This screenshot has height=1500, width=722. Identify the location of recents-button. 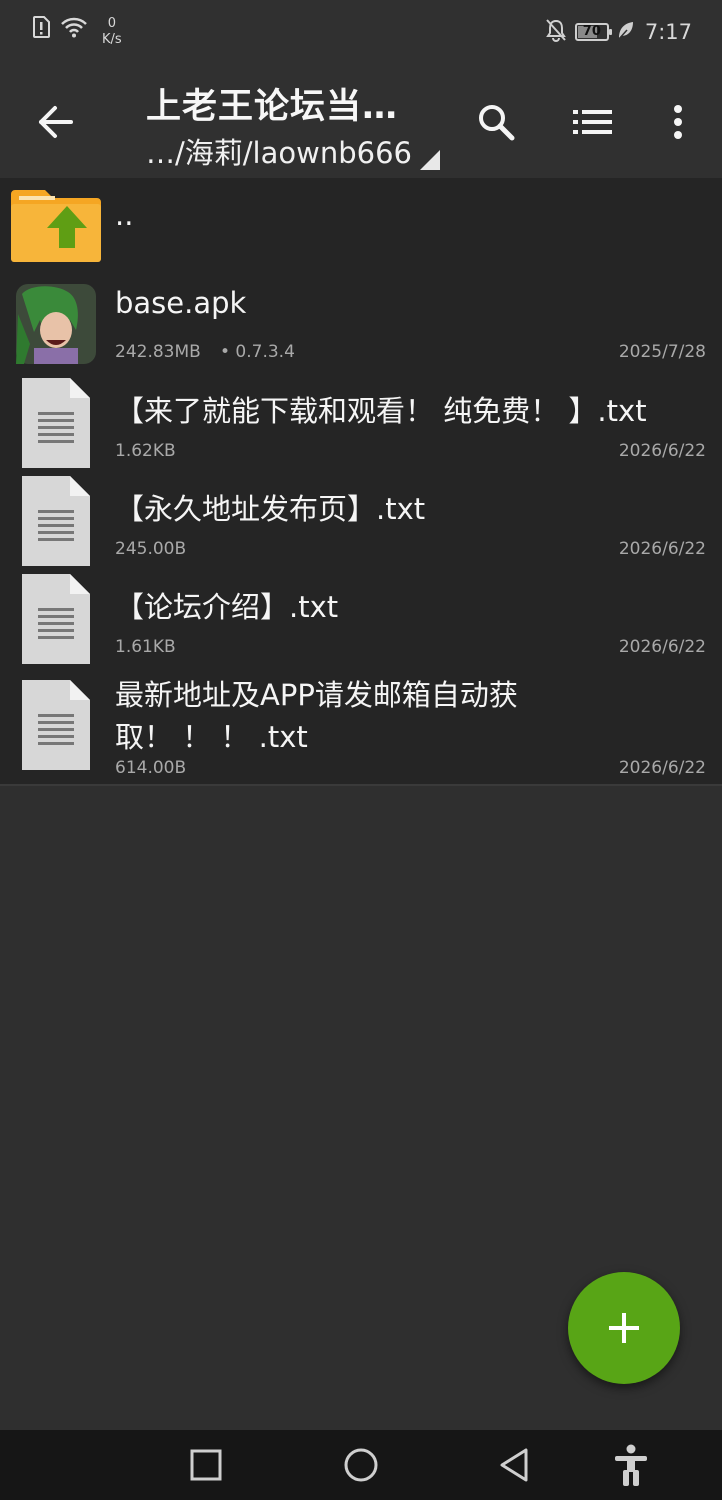
(206, 1465).